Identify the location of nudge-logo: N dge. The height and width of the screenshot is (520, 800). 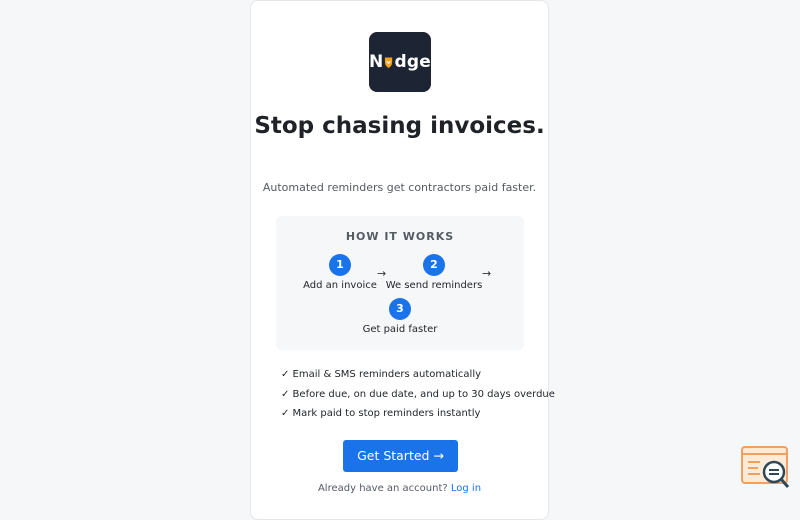
(400, 62).